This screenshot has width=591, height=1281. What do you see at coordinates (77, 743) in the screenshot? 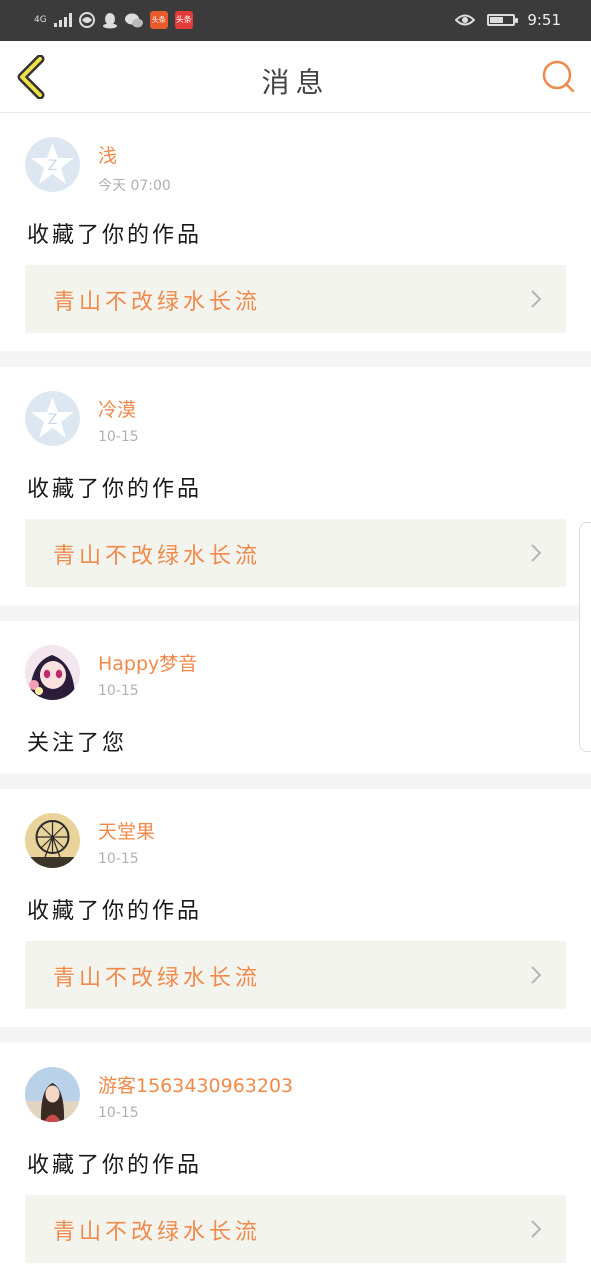
I see `message-text: 关注了您` at bounding box center [77, 743].